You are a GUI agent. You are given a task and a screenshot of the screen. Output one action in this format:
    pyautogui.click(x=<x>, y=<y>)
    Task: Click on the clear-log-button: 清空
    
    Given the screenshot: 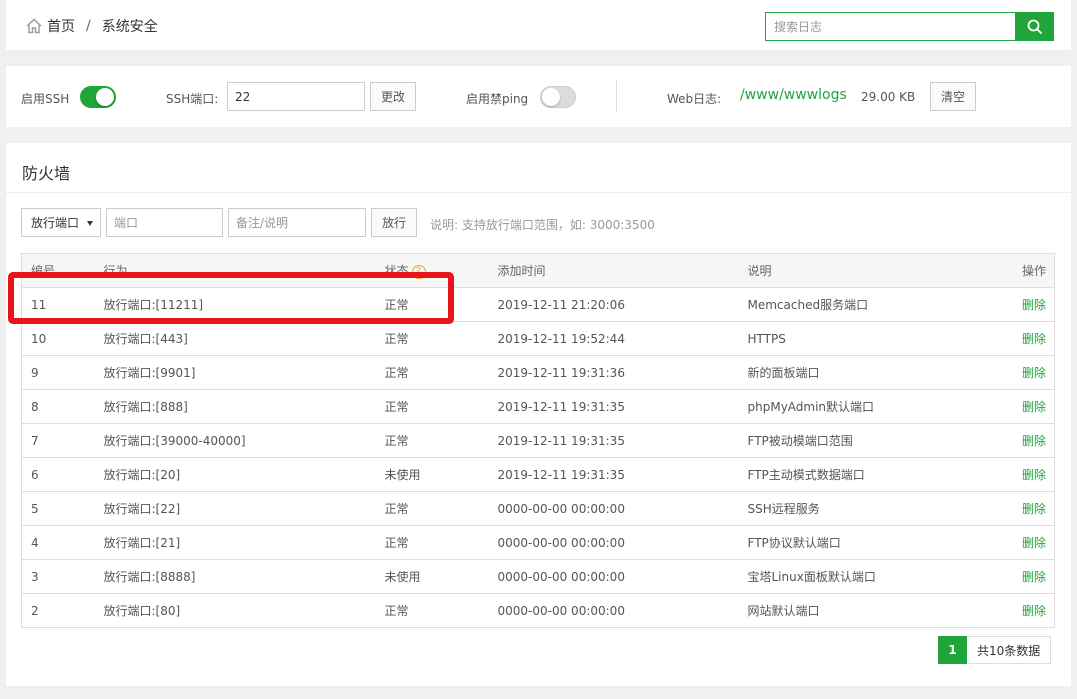 What is the action you would take?
    pyautogui.click(x=953, y=96)
    